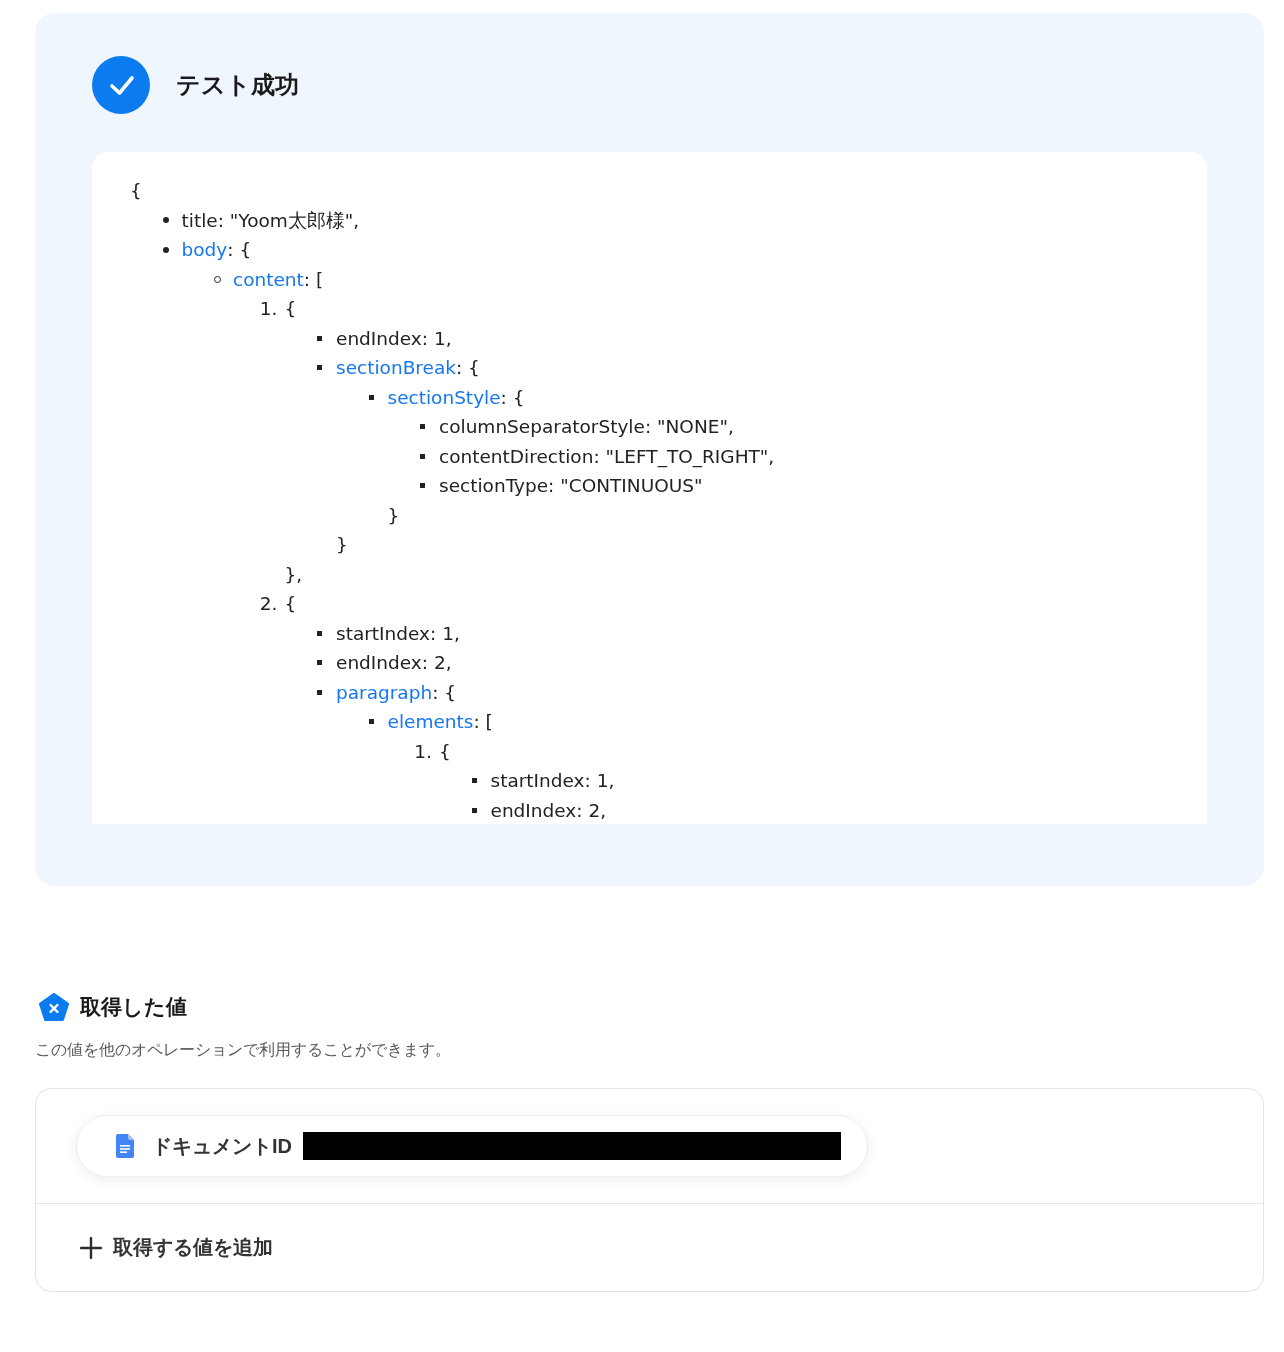 This screenshot has height=1352, width=1284. Describe the element at coordinates (243, 1050) in the screenshot. I see `section-description: この値を他のオペレーションで利用することができます。` at that location.